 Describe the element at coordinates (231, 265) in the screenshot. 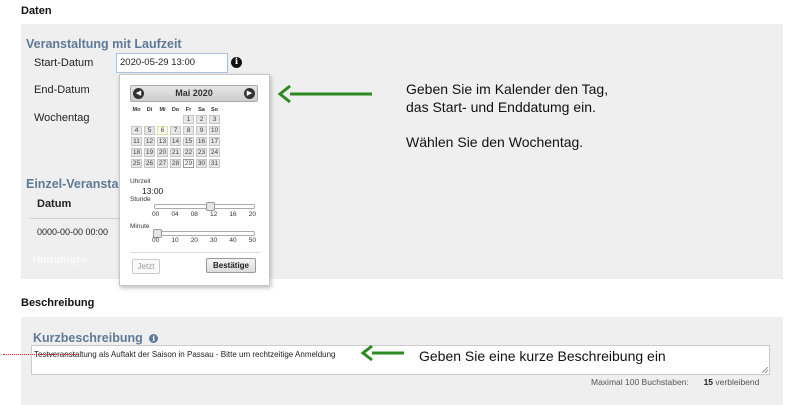

I see `confirm-button: Bestätige` at that location.